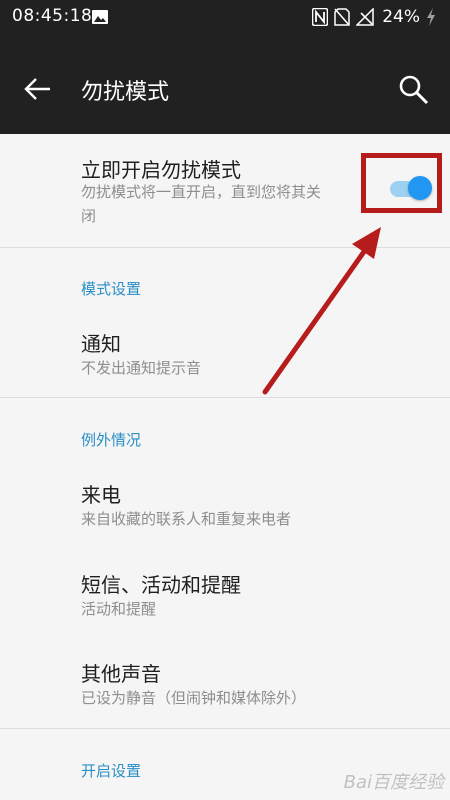 The image size is (450, 800). What do you see at coordinates (161, 170) in the screenshot?
I see `dnd-now-title: 立即开启勿扰模式` at bounding box center [161, 170].